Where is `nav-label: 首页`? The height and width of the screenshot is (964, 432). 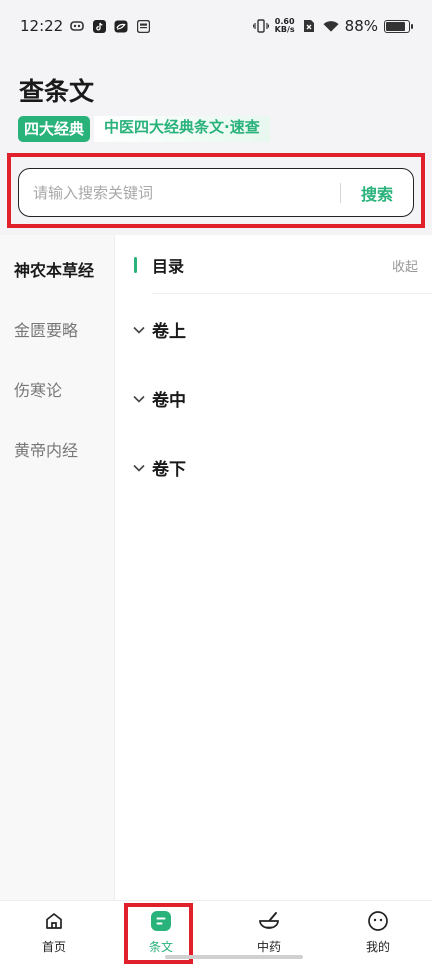 nav-label: 首页 is located at coordinates (53, 947).